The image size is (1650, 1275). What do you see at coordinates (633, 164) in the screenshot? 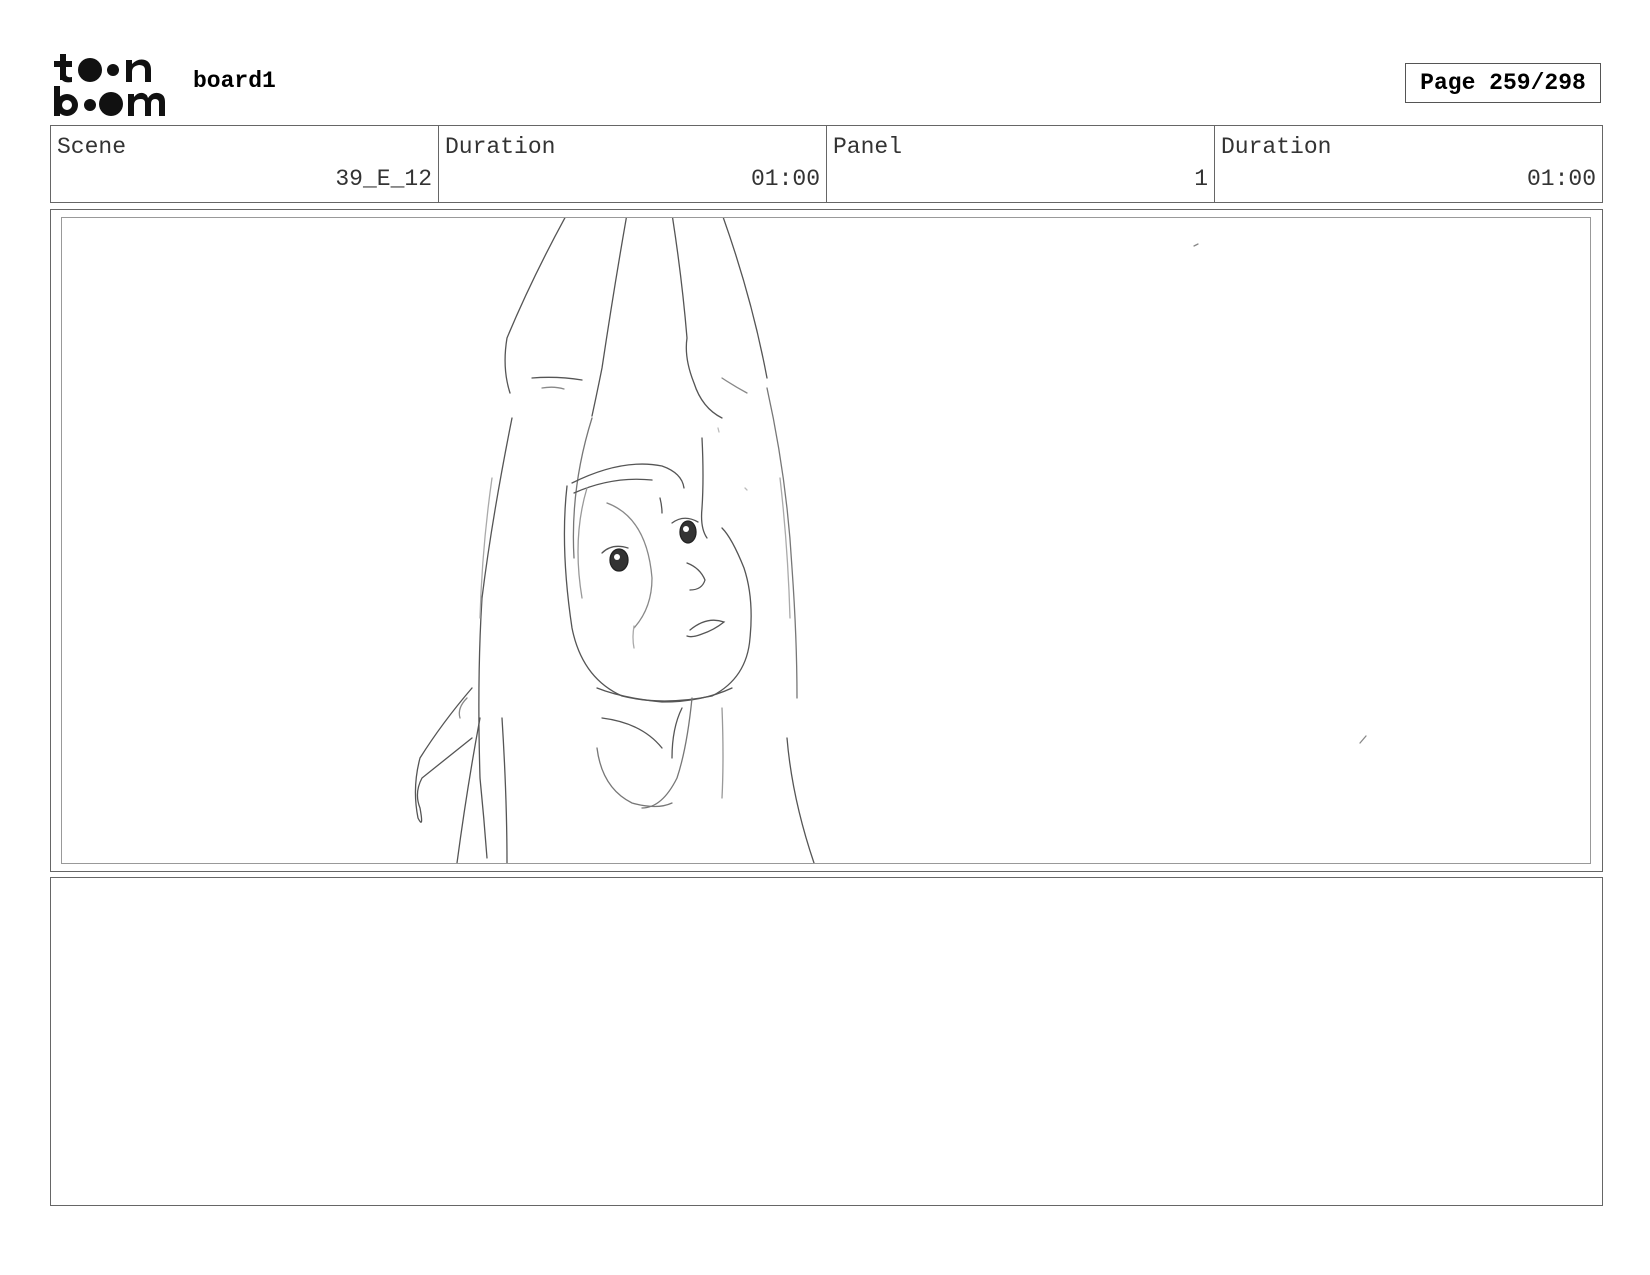
I see `scene-duration-cell: Duration 01:00` at bounding box center [633, 164].